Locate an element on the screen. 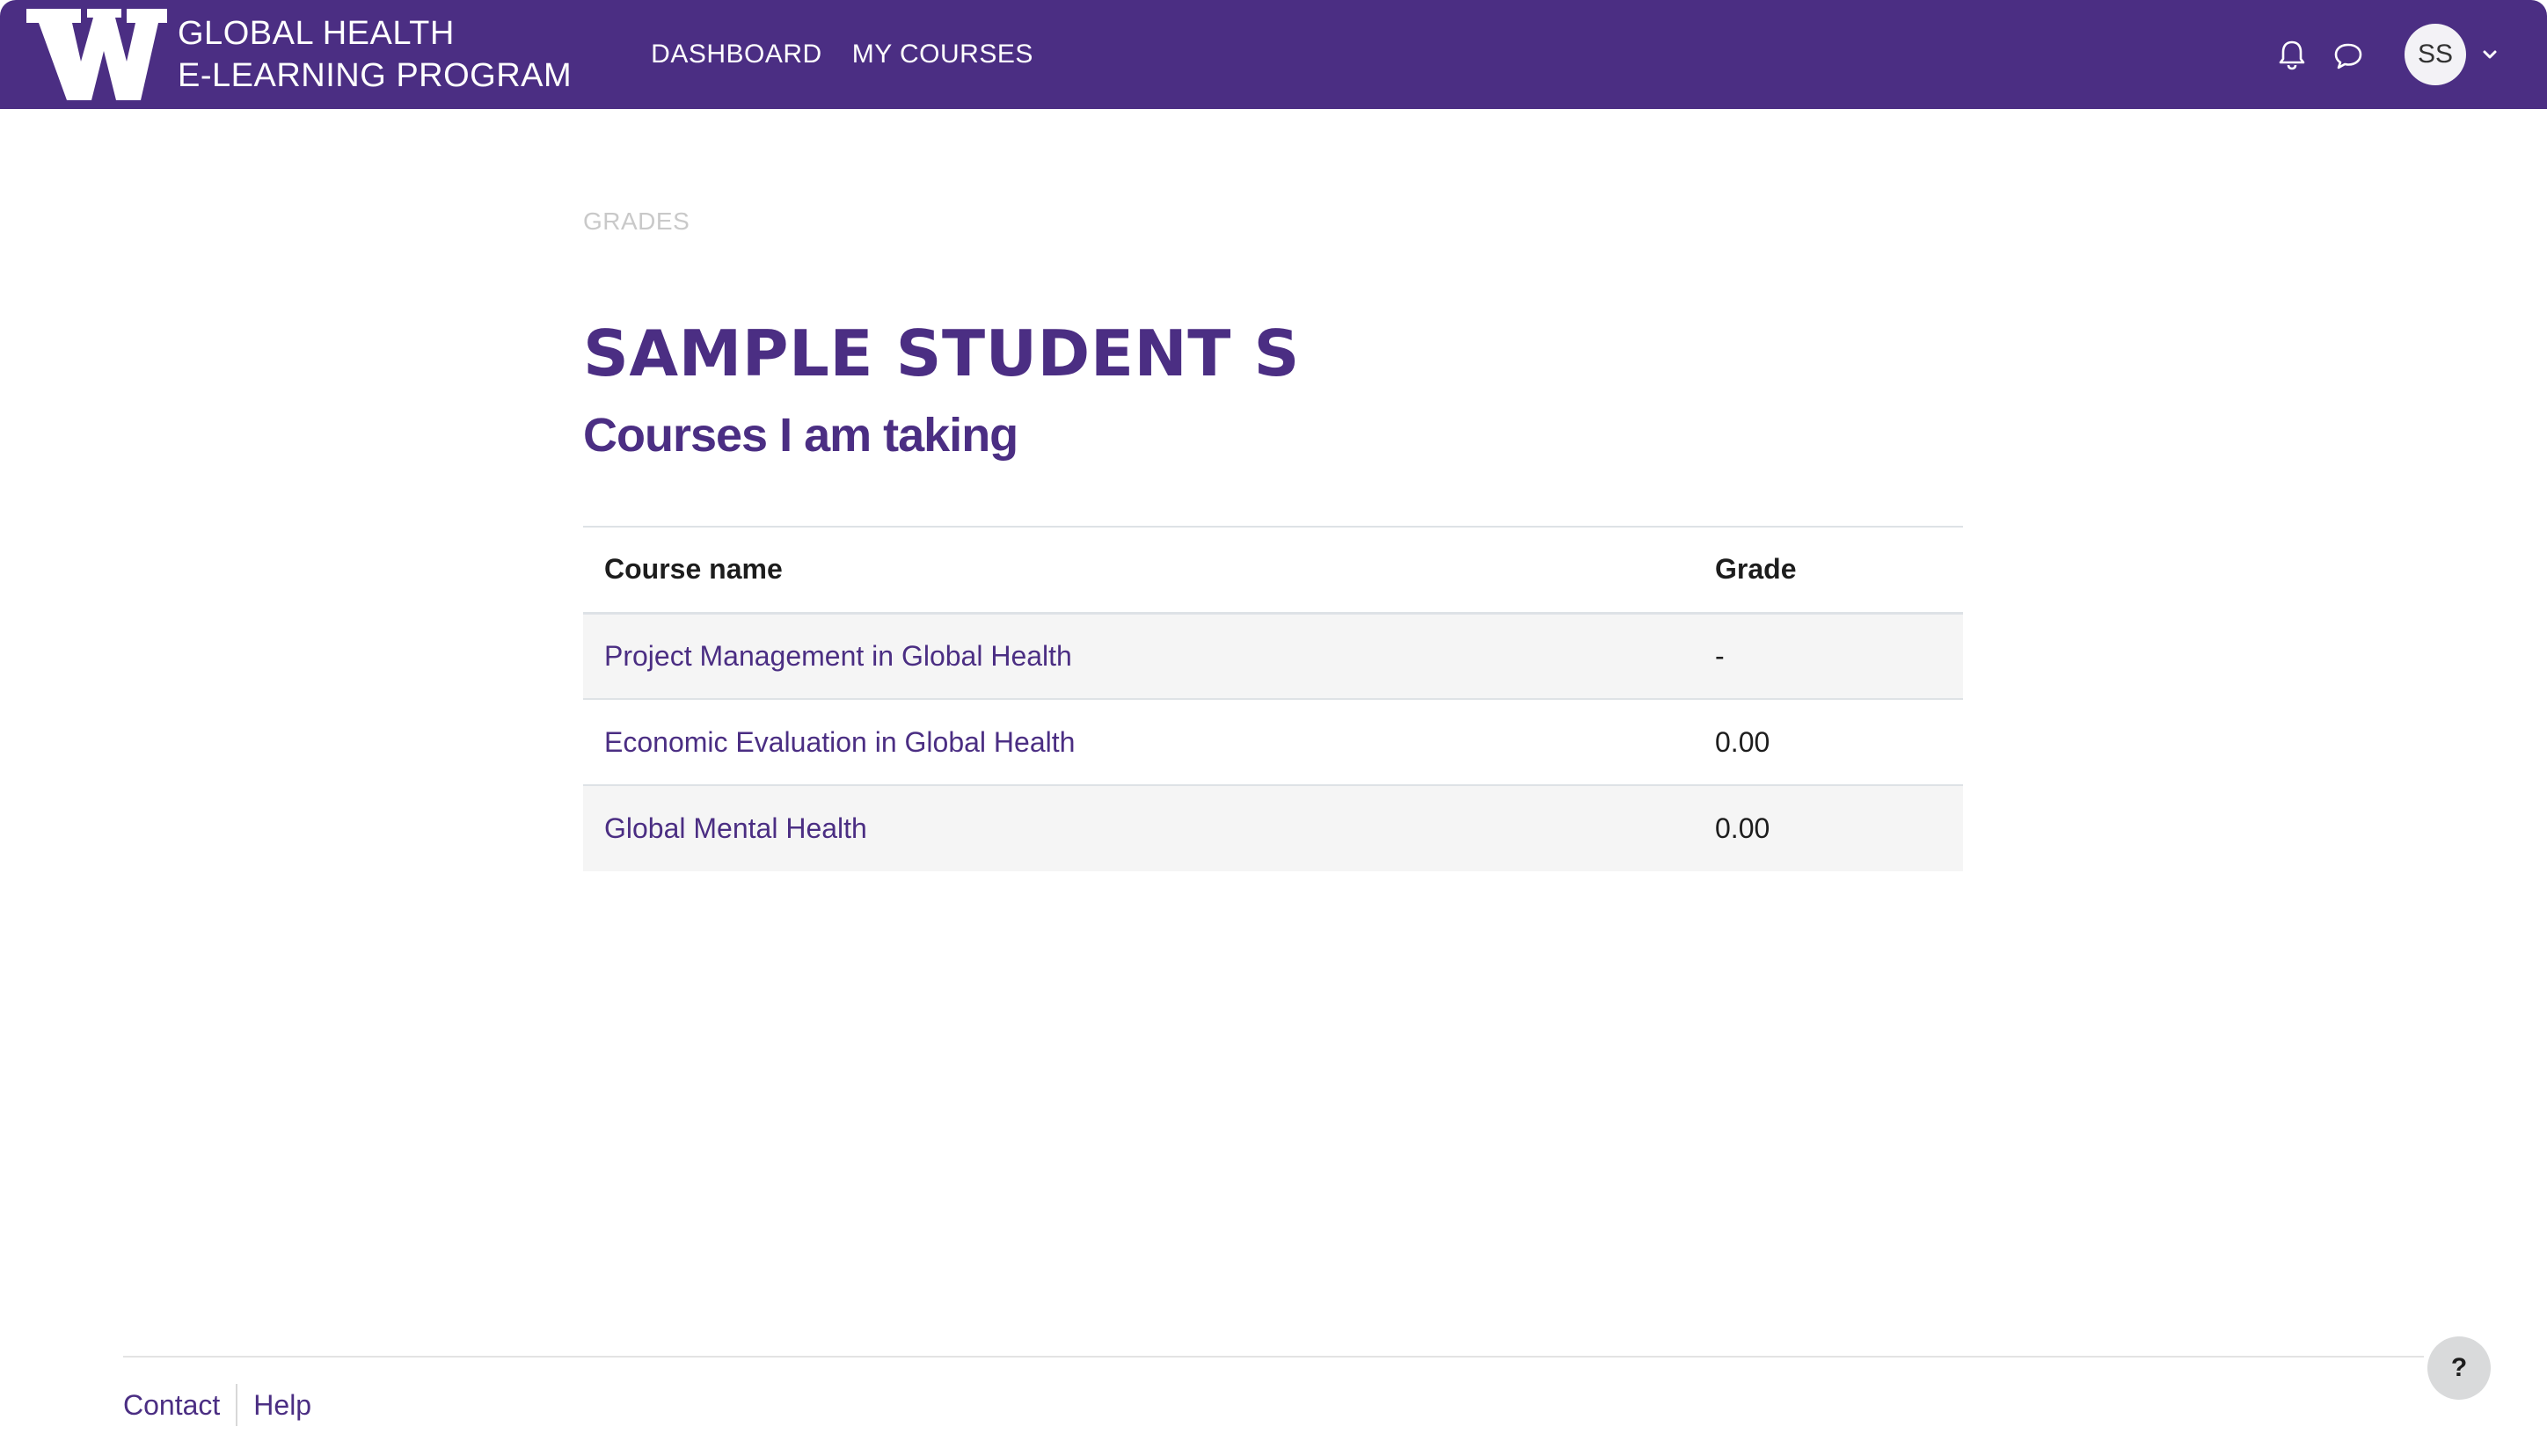  table-row: Project Management in Global Health - is located at coordinates (1273, 655).